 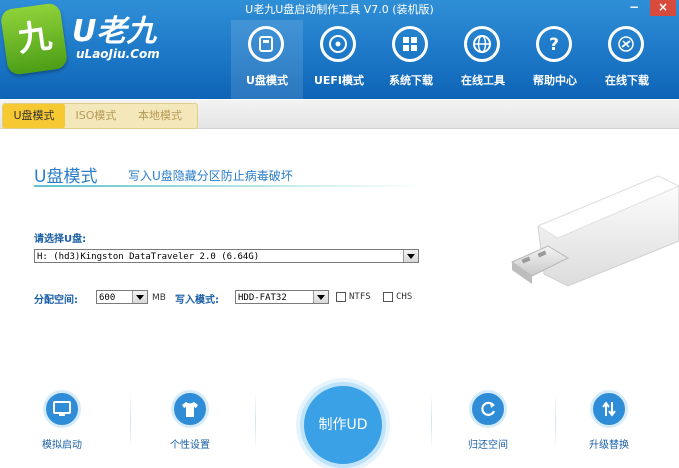 What do you see at coordinates (62, 445) in the screenshot?
I see `simulate-boot-label: 模拟启动` at bounding box center [62, 445].